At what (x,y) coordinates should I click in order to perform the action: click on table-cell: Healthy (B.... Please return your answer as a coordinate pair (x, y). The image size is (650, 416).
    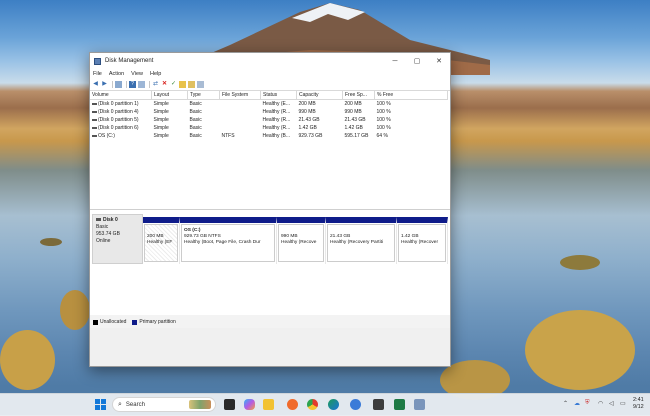
    Looking at the image, I should click on (276, 136).